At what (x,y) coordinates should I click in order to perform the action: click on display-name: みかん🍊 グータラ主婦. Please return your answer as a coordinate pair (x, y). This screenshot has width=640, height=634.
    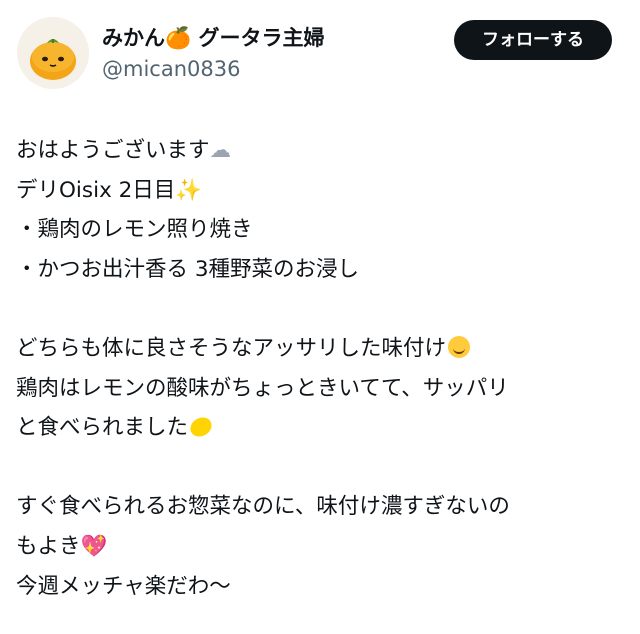
    Looking at the image, I should click on (213, 38).